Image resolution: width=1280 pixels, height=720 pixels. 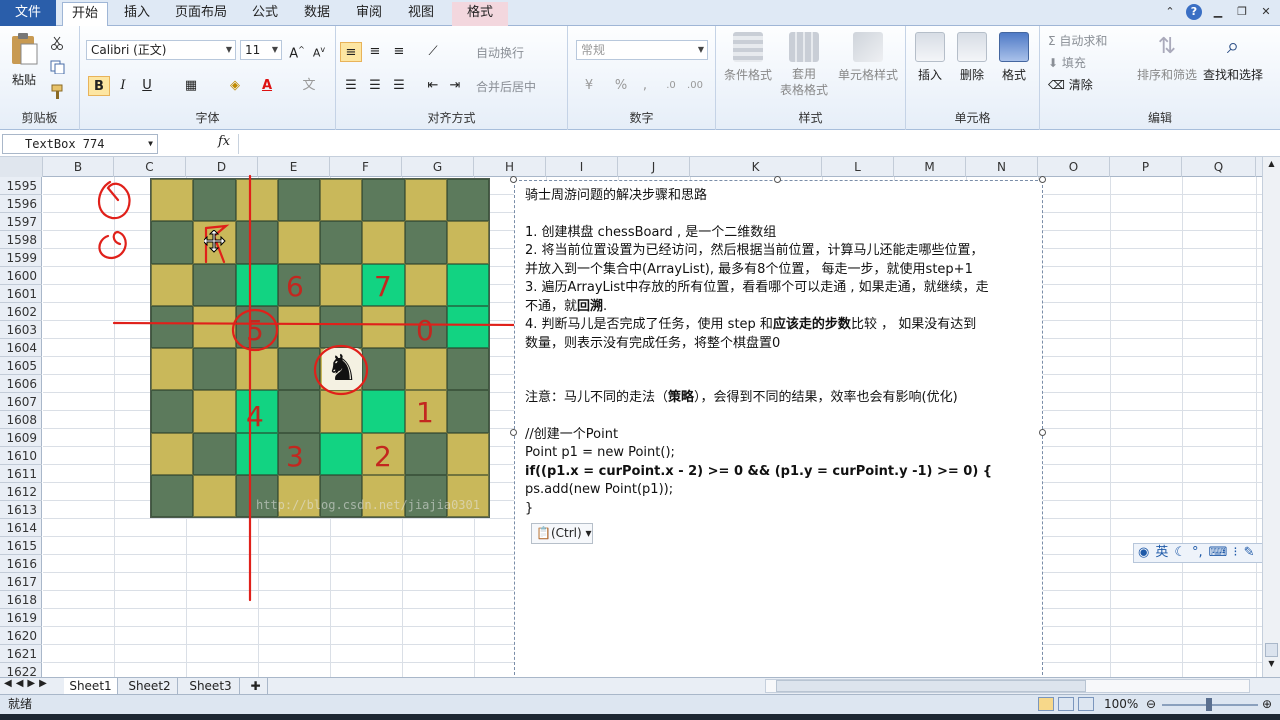 What do you see at coordinates (586, 533) in the screenshot?
I see `chevron-down-icon: ▾` at bounding box center [586, 533].